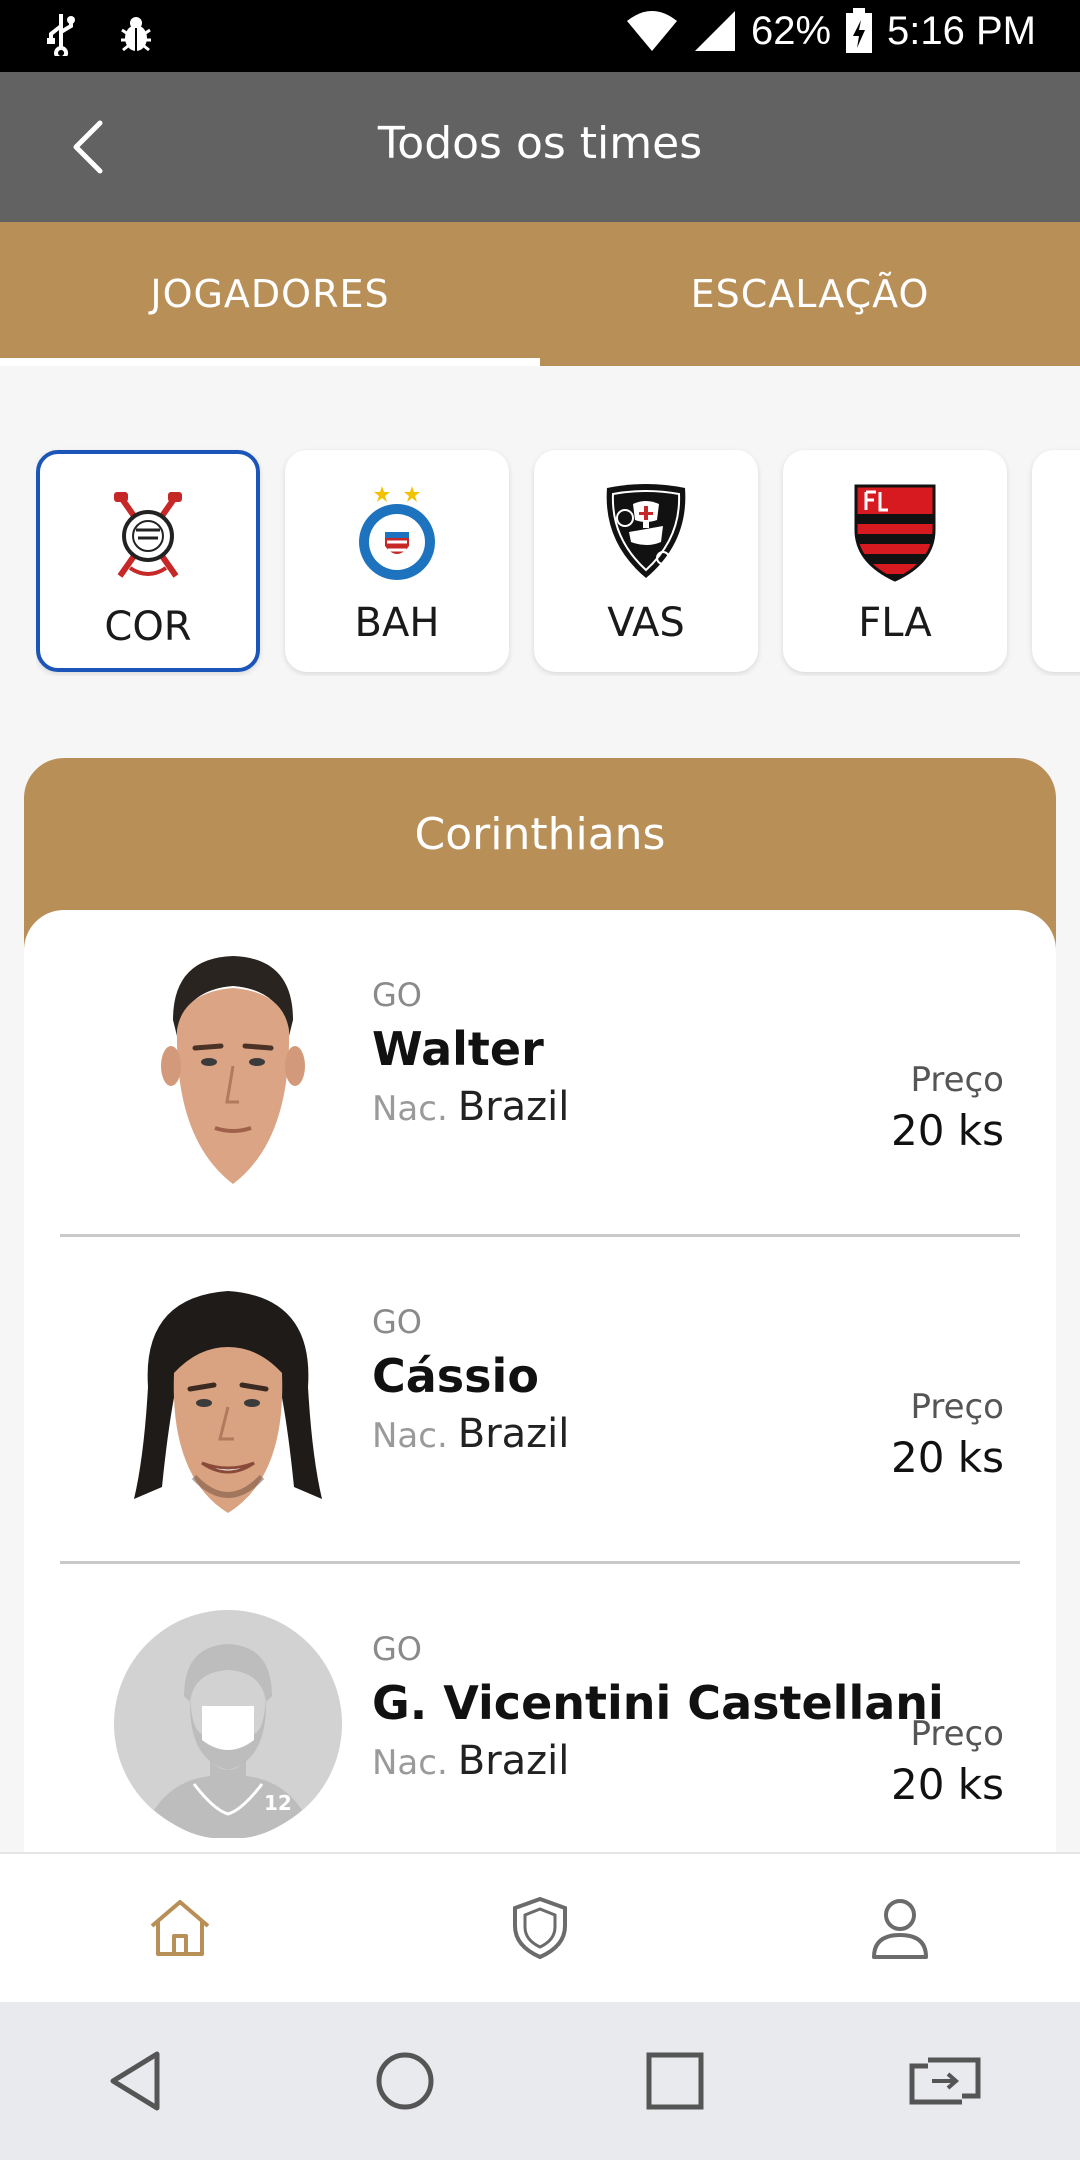 The height and width of the screenshot is (2160, 1080). I want to click on team-chip-vas: VAS, so click(646, 561).